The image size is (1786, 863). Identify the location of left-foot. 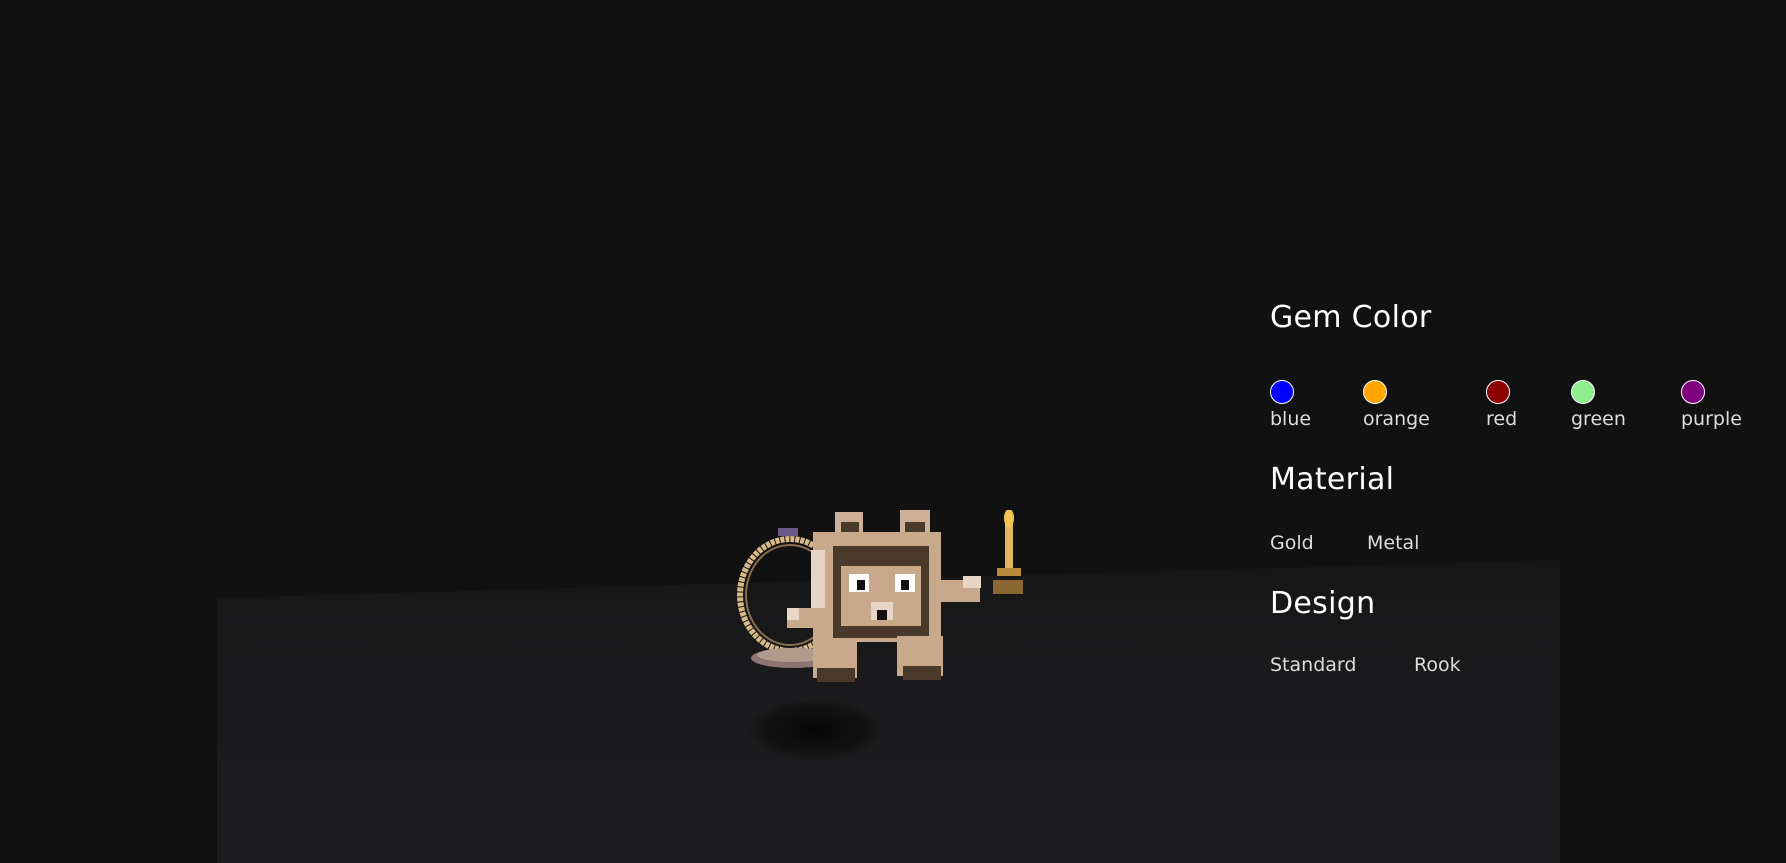
(836, 675).